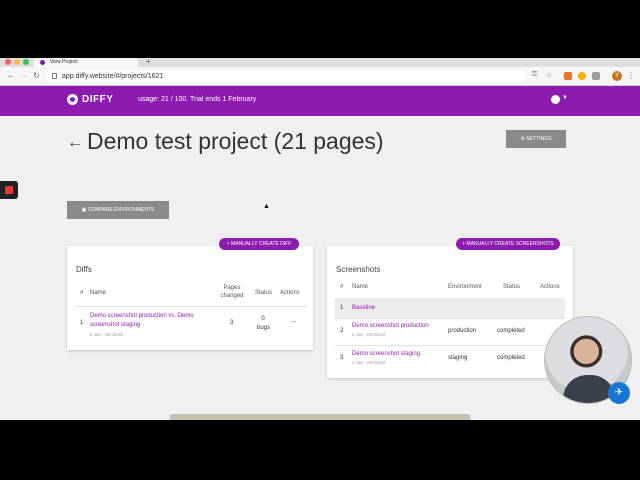 This screenshot has height=480, width=640. I want to click on screenshot-row-environment: production, so click(462, 331).